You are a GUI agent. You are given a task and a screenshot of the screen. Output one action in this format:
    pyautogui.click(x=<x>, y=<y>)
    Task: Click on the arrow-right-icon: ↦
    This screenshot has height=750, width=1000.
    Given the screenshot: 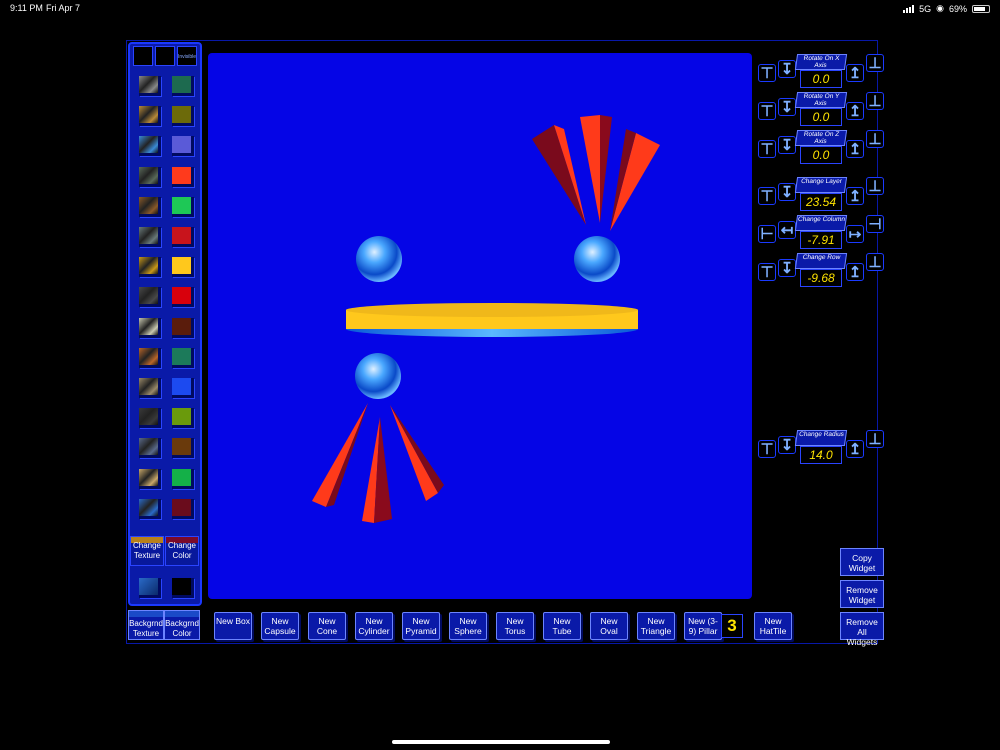 What is the action you would take?
    pyautogui.click(x=855, y=234)
    